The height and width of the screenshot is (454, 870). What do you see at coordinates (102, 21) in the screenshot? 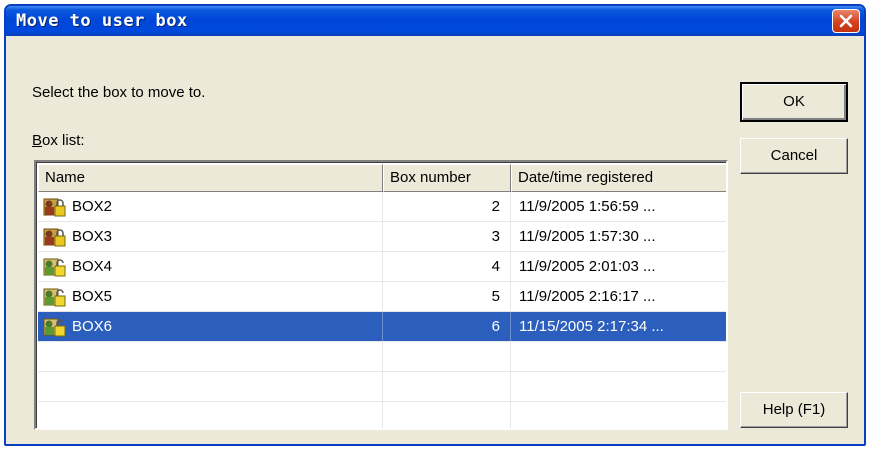
I see `window-title: Move to user box` at bounding box center [102, 21].